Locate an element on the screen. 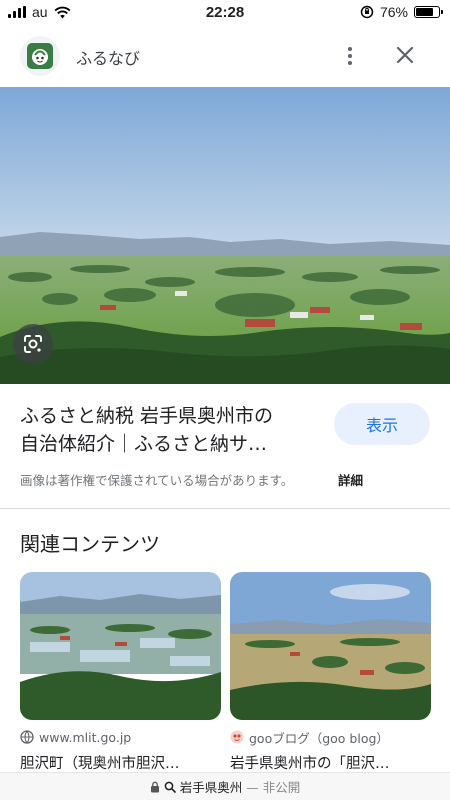 The width and height of the screenshot is (450, 800). result-title-line1: ふるさと納税 岩手県奥州市の is located at coordinates (147, 416).